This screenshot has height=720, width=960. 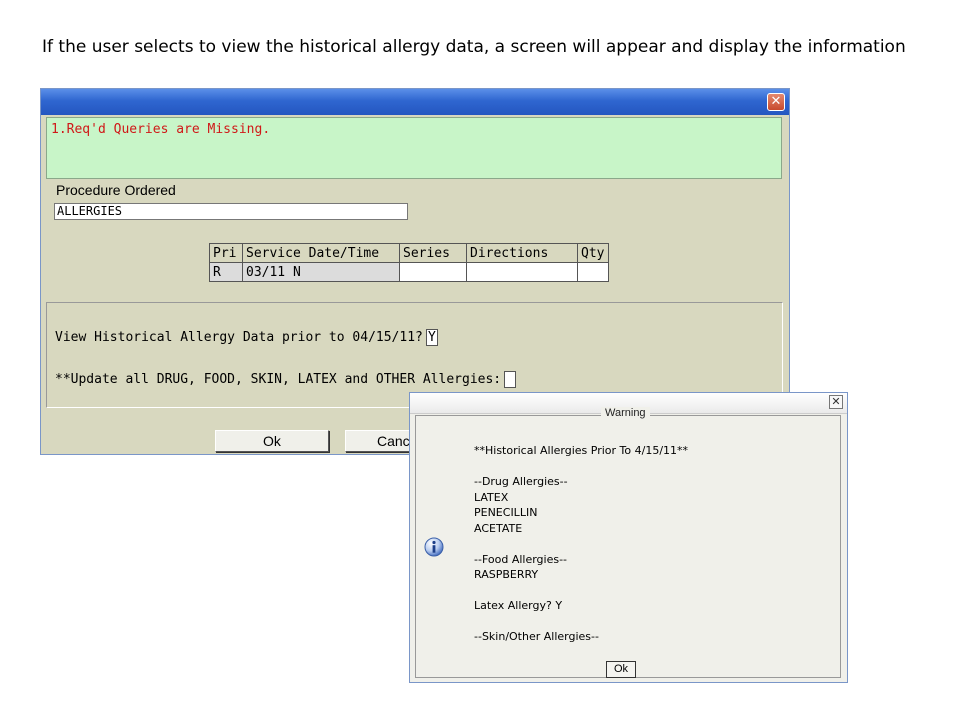 I want to click on error-message: 1.Req'd Queries are Missing., so click(x=161, y=129).